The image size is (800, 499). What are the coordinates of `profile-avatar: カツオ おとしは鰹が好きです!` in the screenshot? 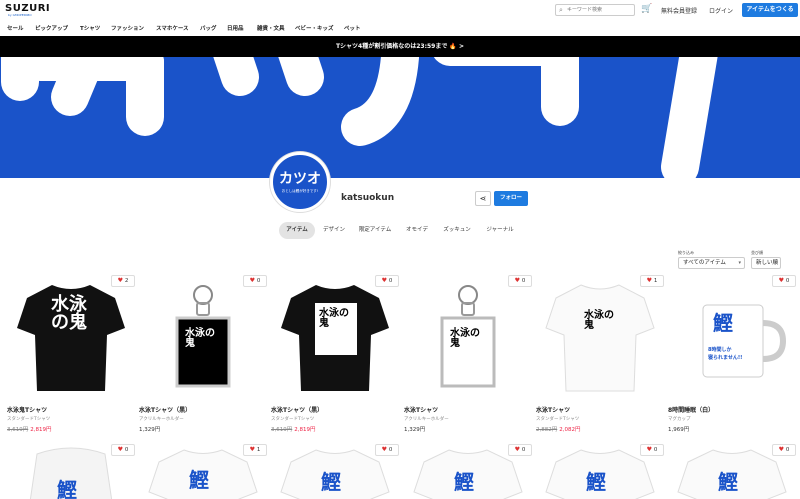 It's located at (300, 182).